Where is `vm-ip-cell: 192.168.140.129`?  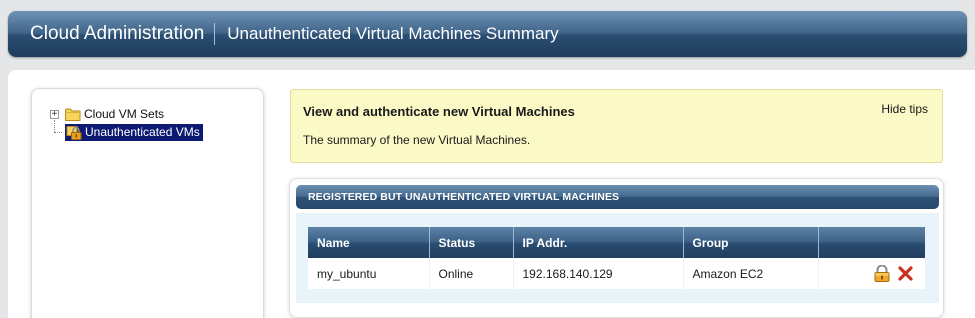 vm-ip-cell: 192.168.140.129 is located at coordinates (598, 273).